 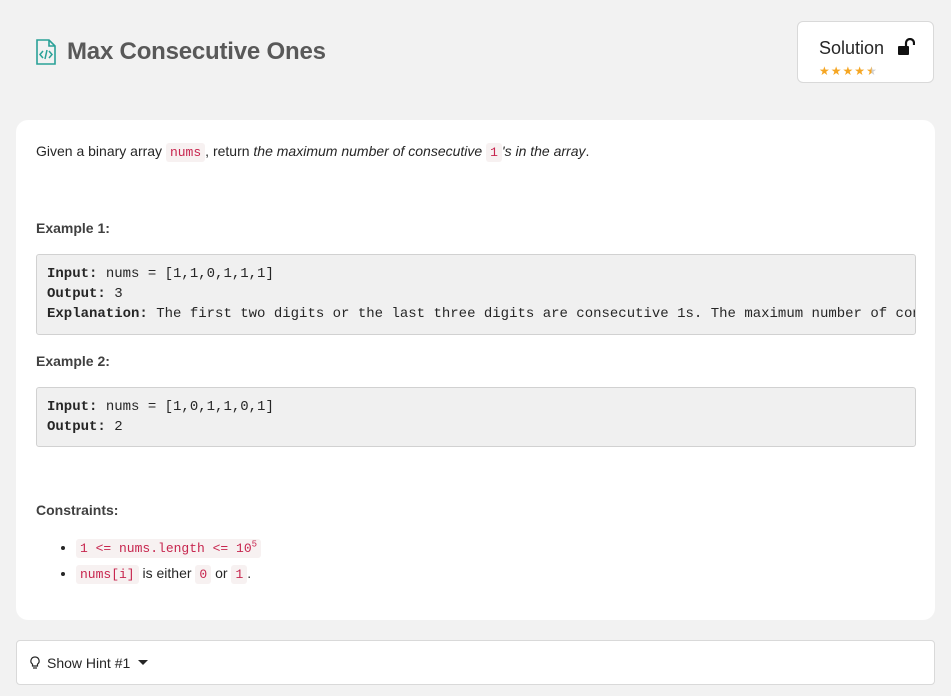 I want to click on constraint-text: or, so click(x=221, y=573).